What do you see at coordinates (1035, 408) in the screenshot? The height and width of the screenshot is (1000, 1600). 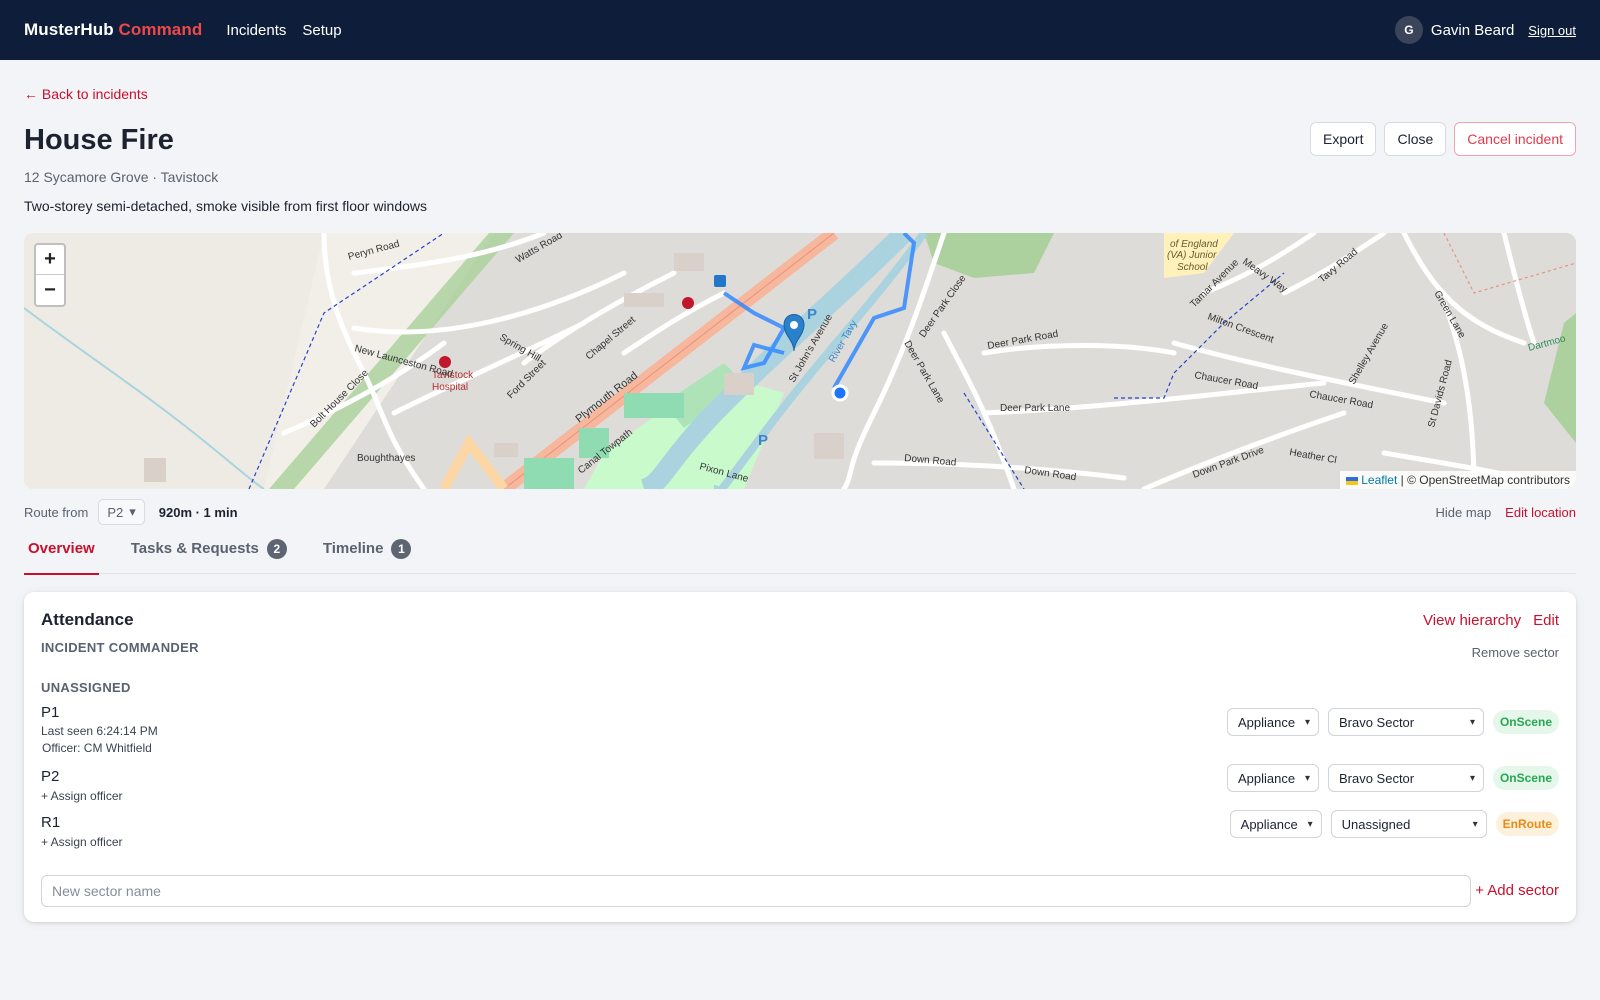 I see `map-label-deer-park-lane-2: Deer Park Lane` at bounding box center [1035, 408].